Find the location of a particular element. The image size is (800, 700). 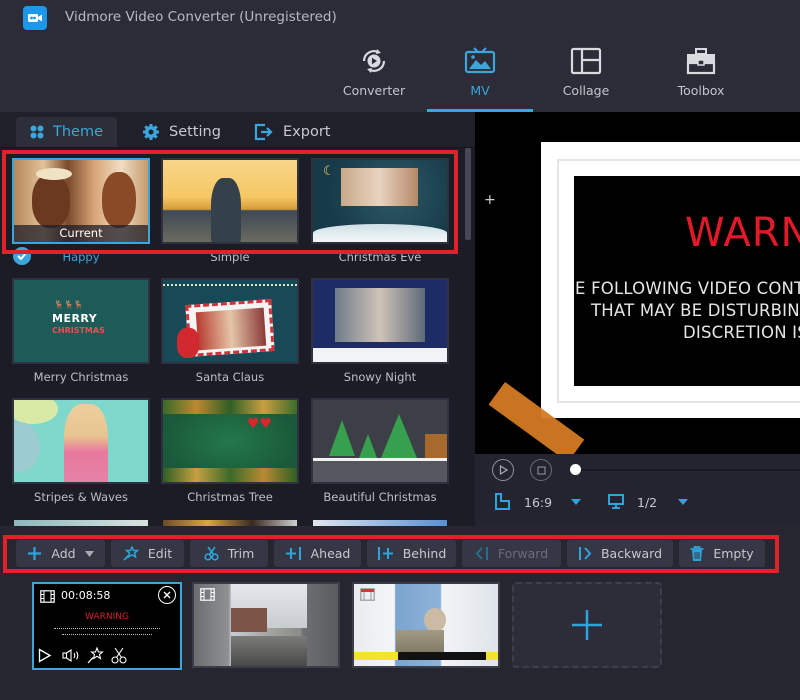

progress-track is located at coordinates (687, 470).